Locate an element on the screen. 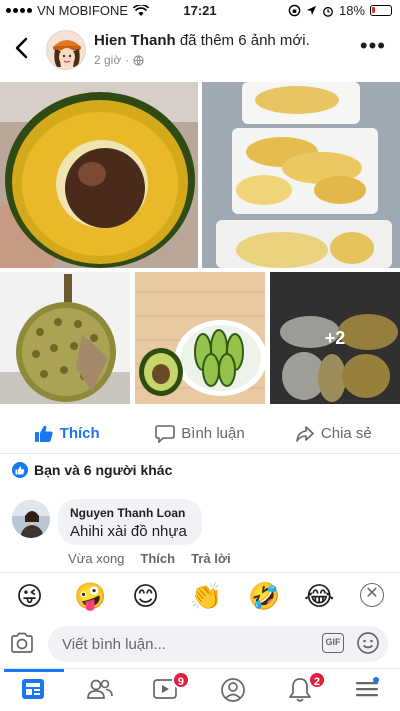  comment-label: Bình luận is located at coordinates (213, 433).